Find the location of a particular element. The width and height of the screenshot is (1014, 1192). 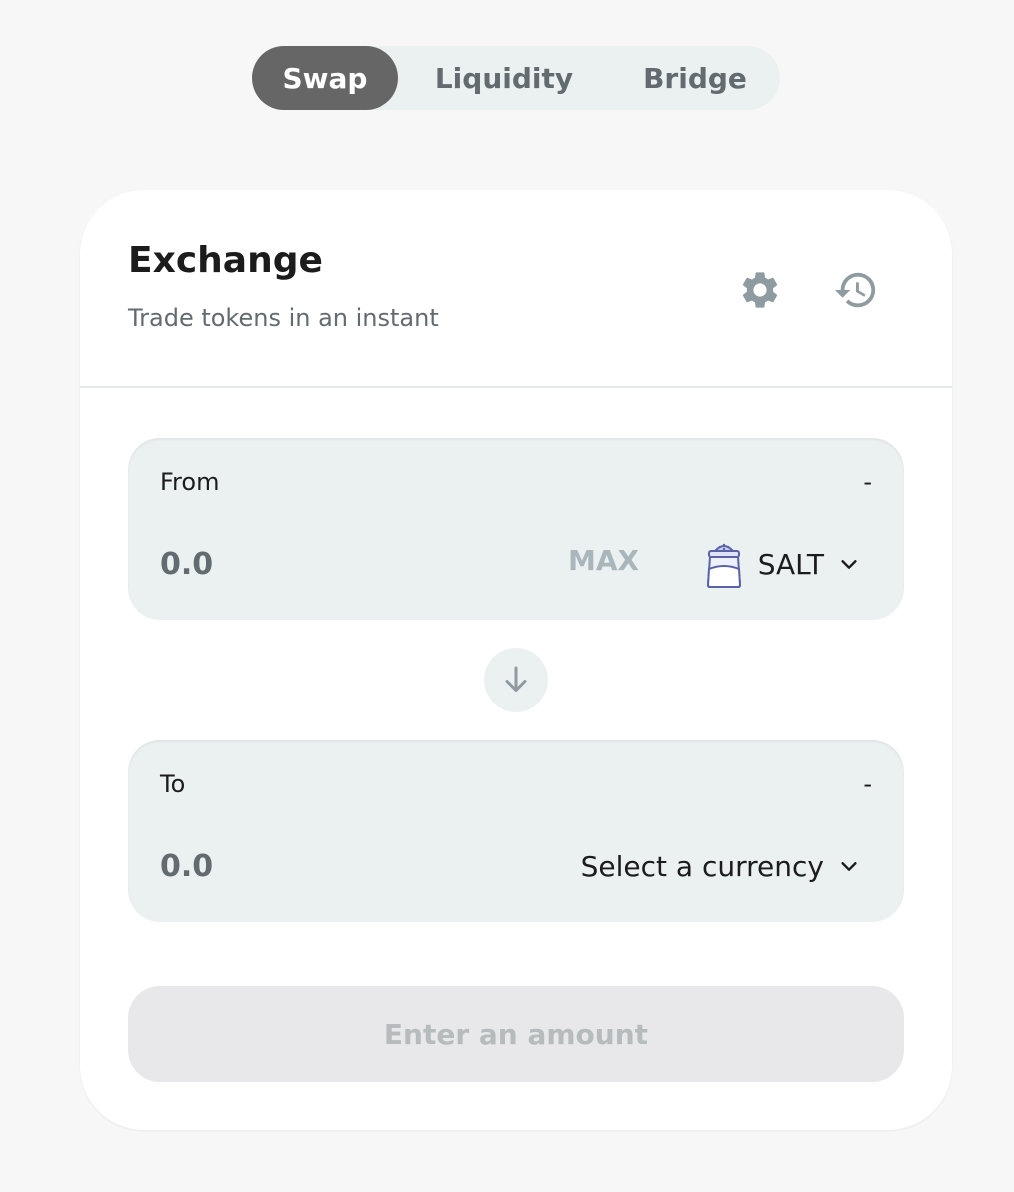

nav-tabs: Swap Liquidity Bridge is located at coordinates (516, 78).